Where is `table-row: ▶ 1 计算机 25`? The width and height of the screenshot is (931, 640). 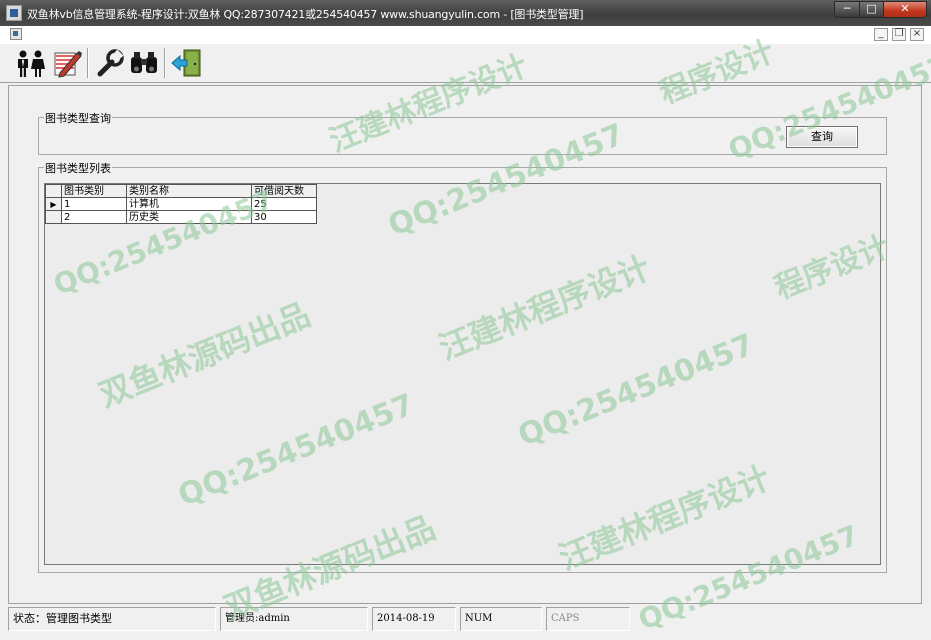
table-row: ▶ 1 计算机 25 is located at coordinates (181, 204).